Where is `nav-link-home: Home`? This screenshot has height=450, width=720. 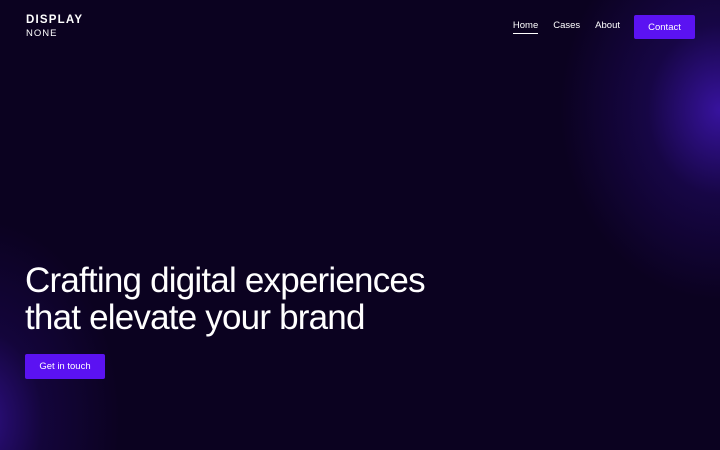 nav-link-home: Home is located at coordinates (525, 27).